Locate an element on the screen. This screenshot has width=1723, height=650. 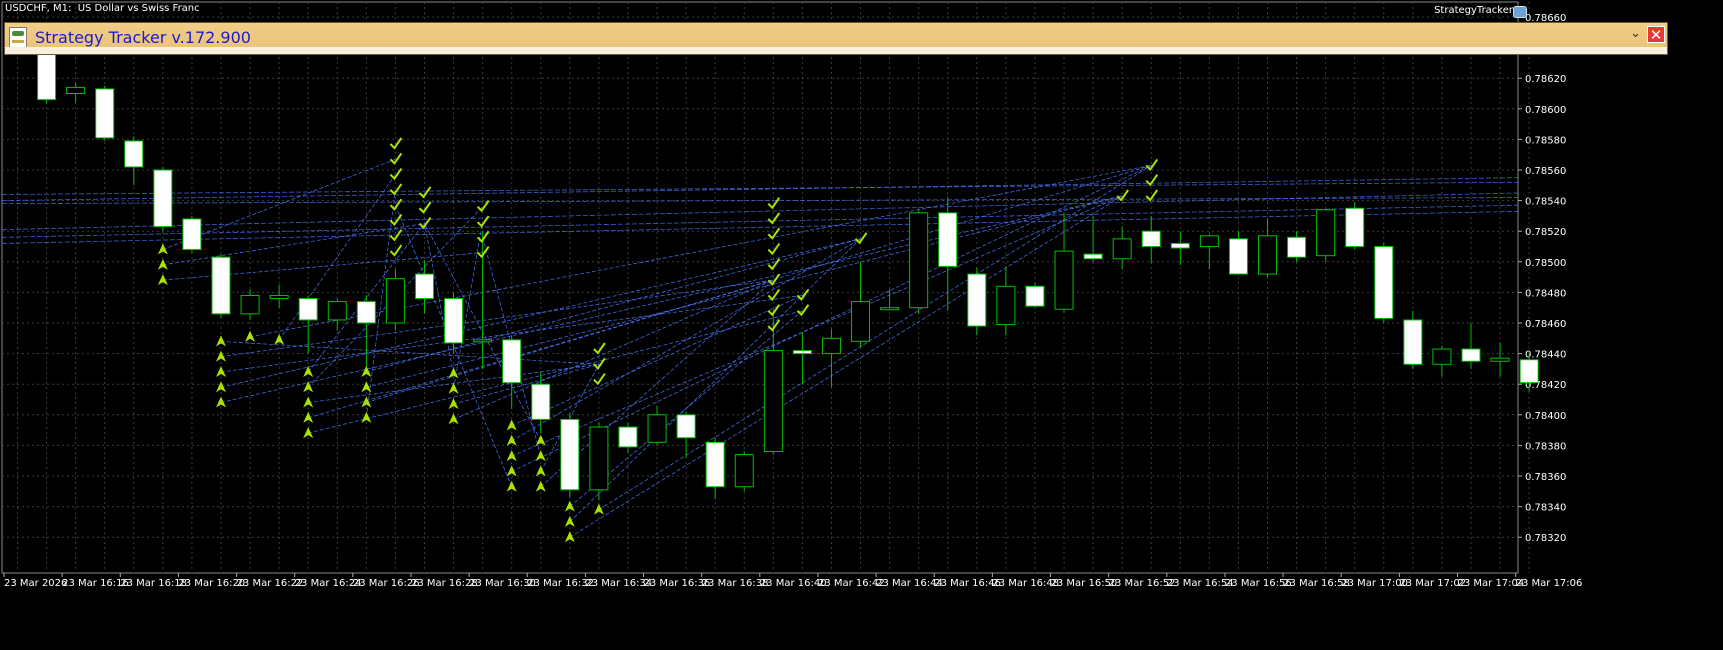
panel-title: Strategy Tracker v.172.900 is located at coordinates (143, 37).